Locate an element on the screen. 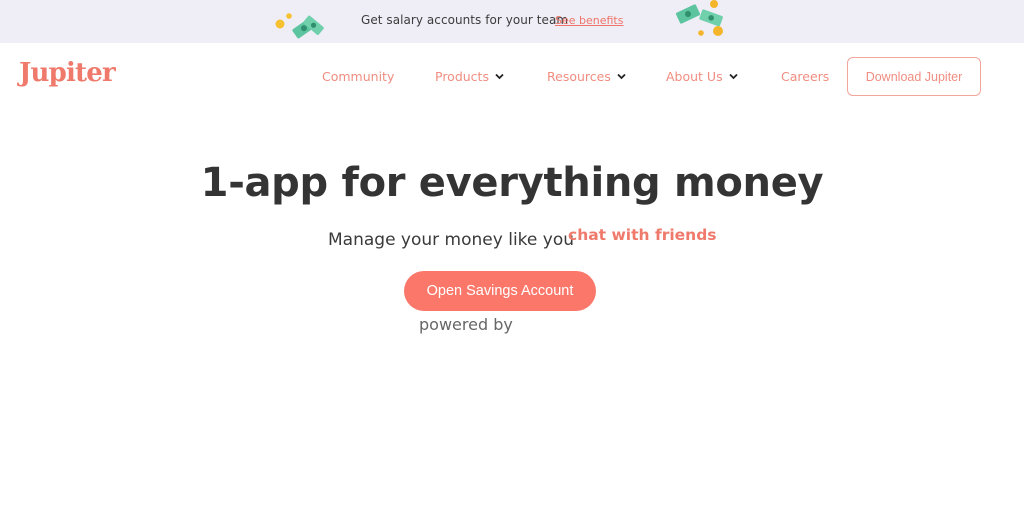  nav-item-label: Community is located at coordinates (358, 76).